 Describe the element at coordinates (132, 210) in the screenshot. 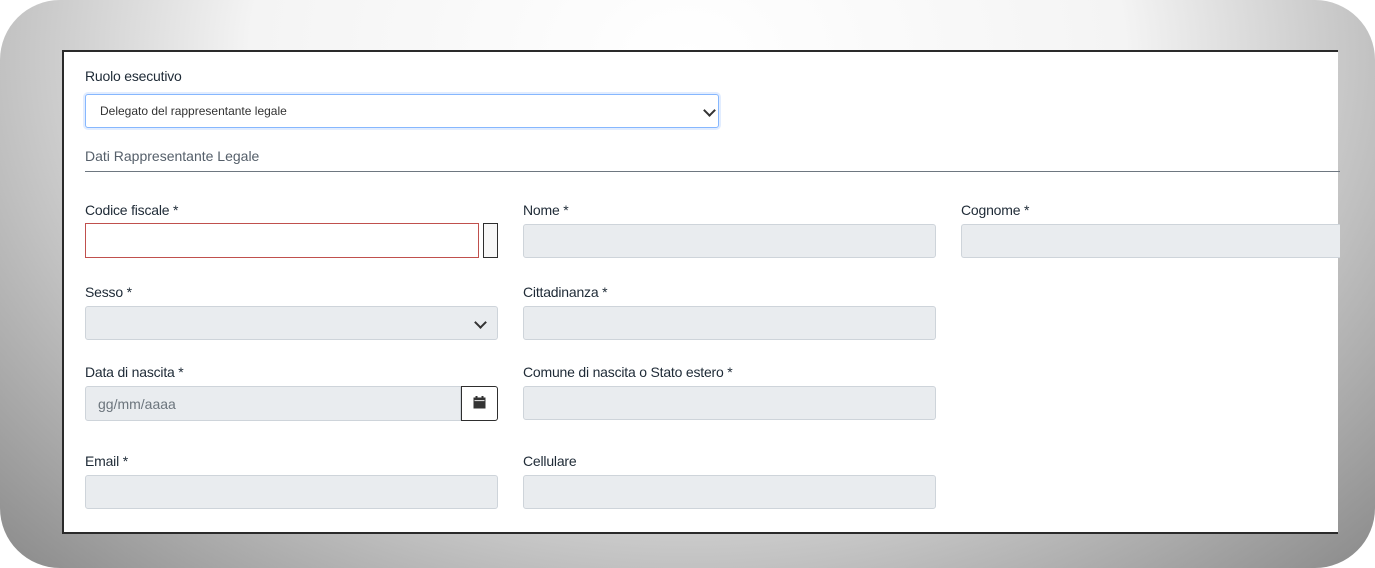

I see `codice-fiscale-label: Codice fiscale *` at that location.